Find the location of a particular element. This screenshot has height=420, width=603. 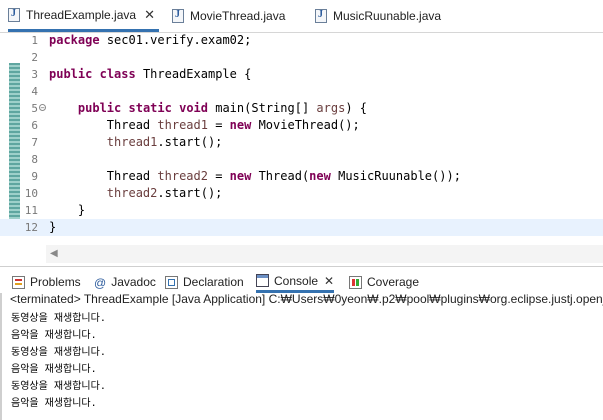

console-icon is located at coordinates (262, 280).